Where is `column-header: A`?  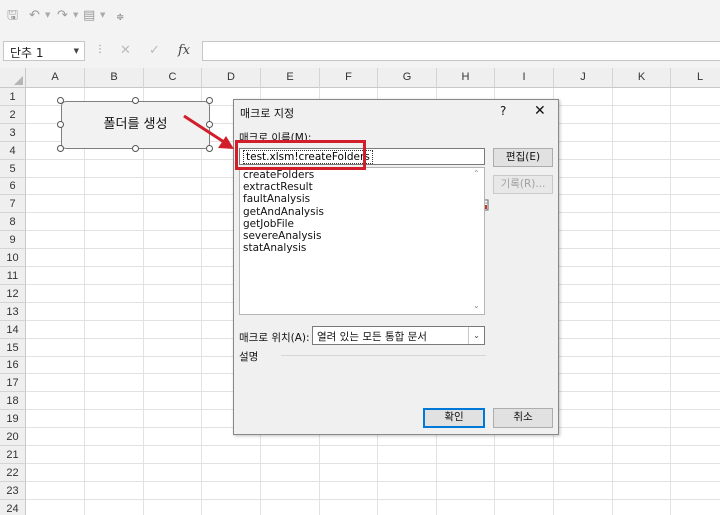 column-header: A is located at coordinates (55, 78).